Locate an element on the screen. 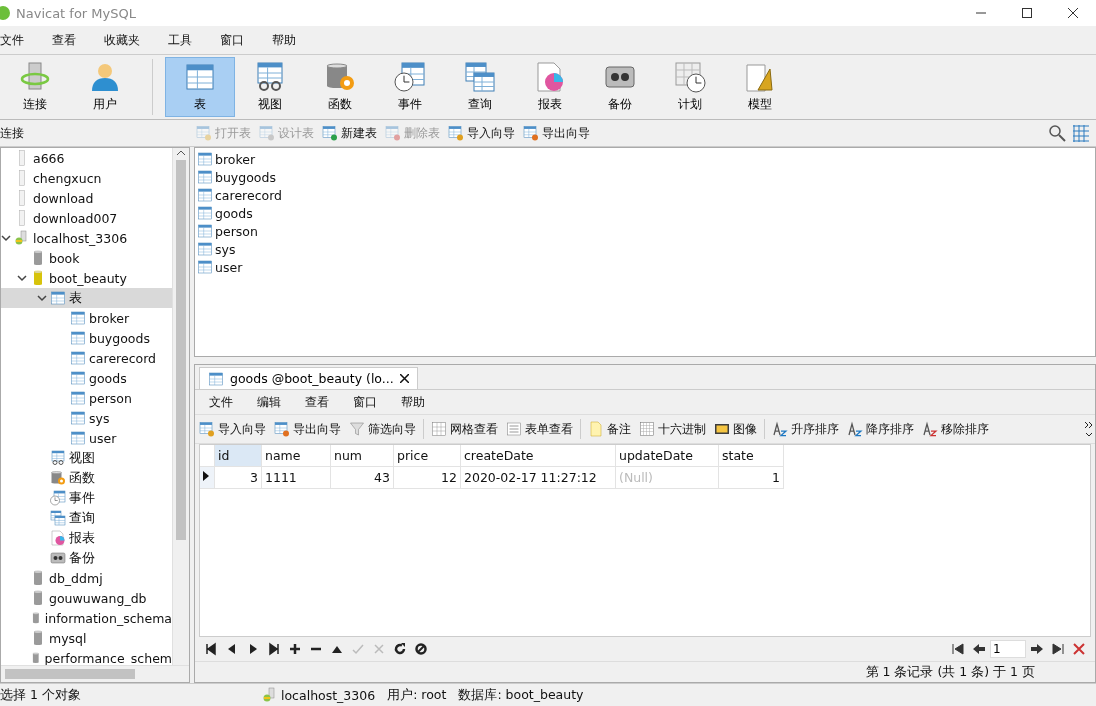  tree-item: 函数 is located at coordinates (86, 478).